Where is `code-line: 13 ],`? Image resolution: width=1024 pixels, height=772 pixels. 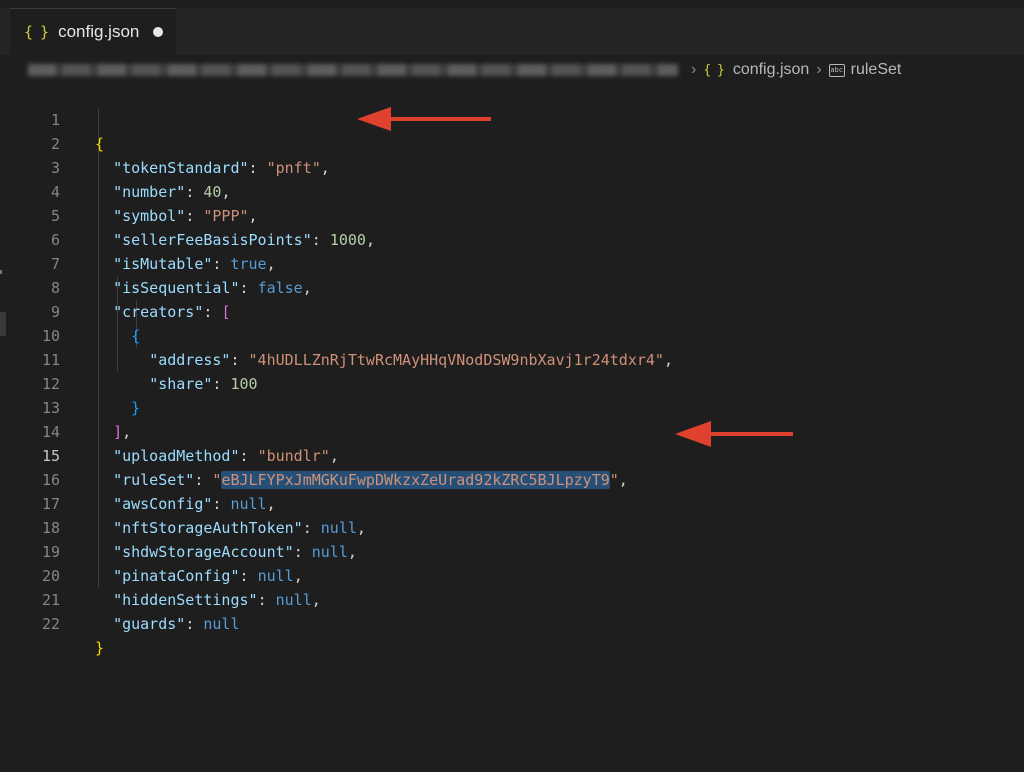
code-line: 13 ], is located at coordinates (512, 406).